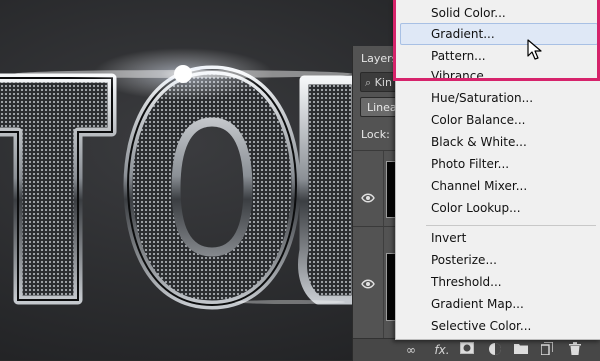  Describe the element at coordinates (329, 190) in the screenshot. I see `letter-u` at that location.